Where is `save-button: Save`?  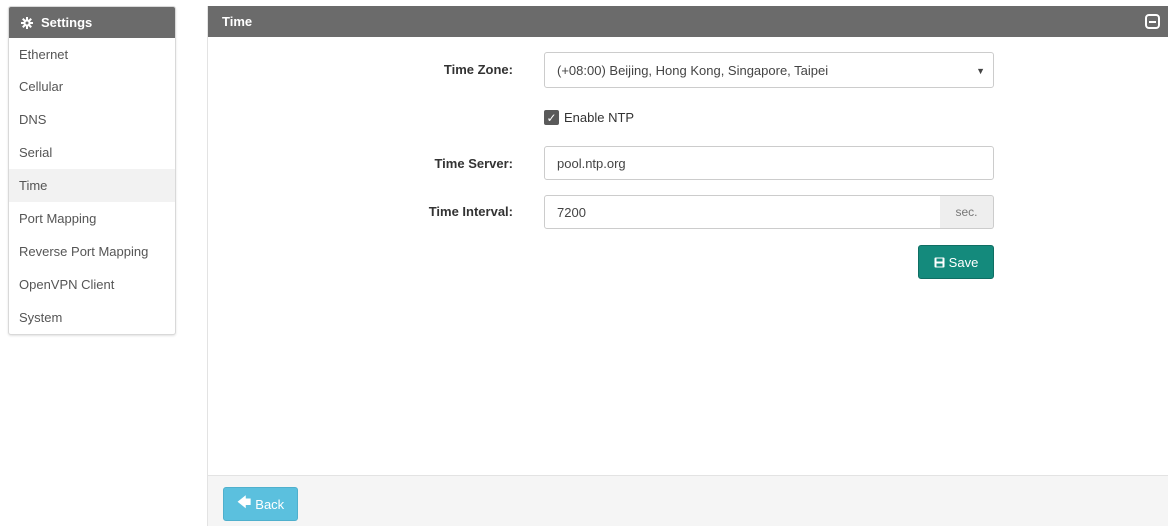 save-button: Save is located at coordinates (956, 262).